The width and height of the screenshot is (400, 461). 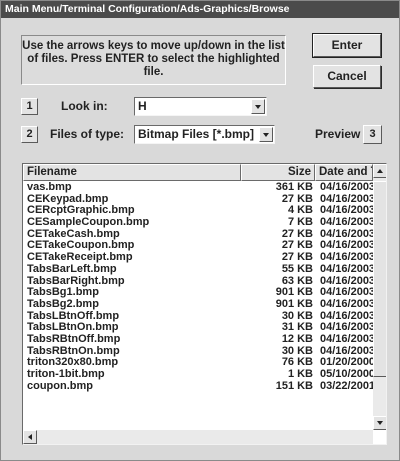 What do you see at coordinates (346, 386) in the screenshot?
I see `file-date: 03/22/2001 03:` at bounding box center [346, 386].